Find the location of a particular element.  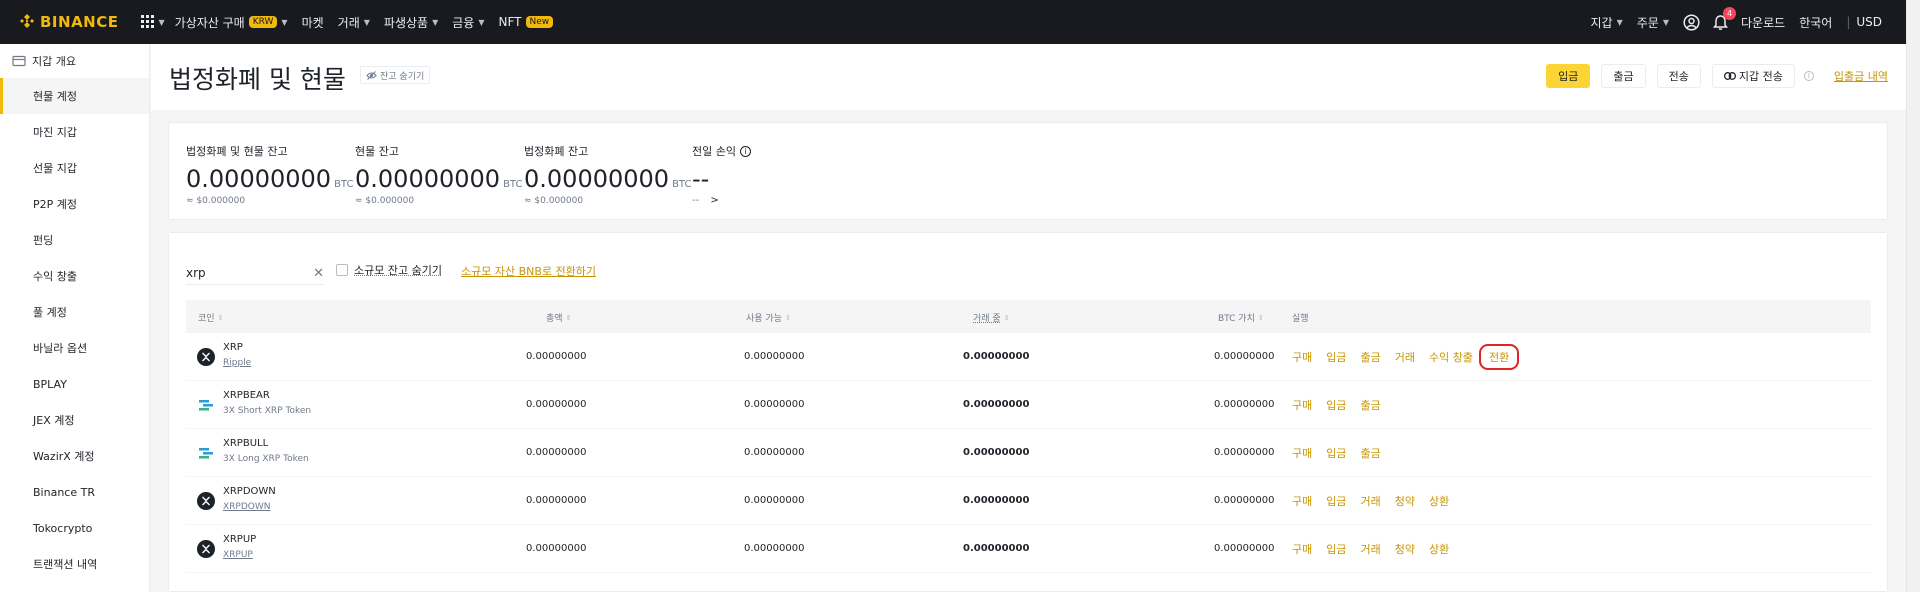

nav-item-trade: 거래 ▼ is located at coordinates (354, 22).